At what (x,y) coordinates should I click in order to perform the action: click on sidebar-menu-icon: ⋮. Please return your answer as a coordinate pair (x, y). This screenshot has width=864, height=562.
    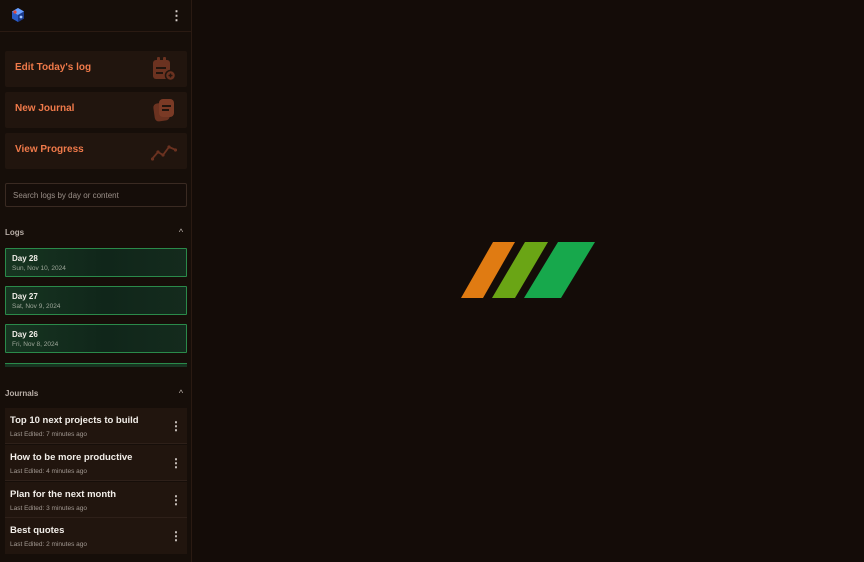
    Looking at the image, I should click on (176, 16).